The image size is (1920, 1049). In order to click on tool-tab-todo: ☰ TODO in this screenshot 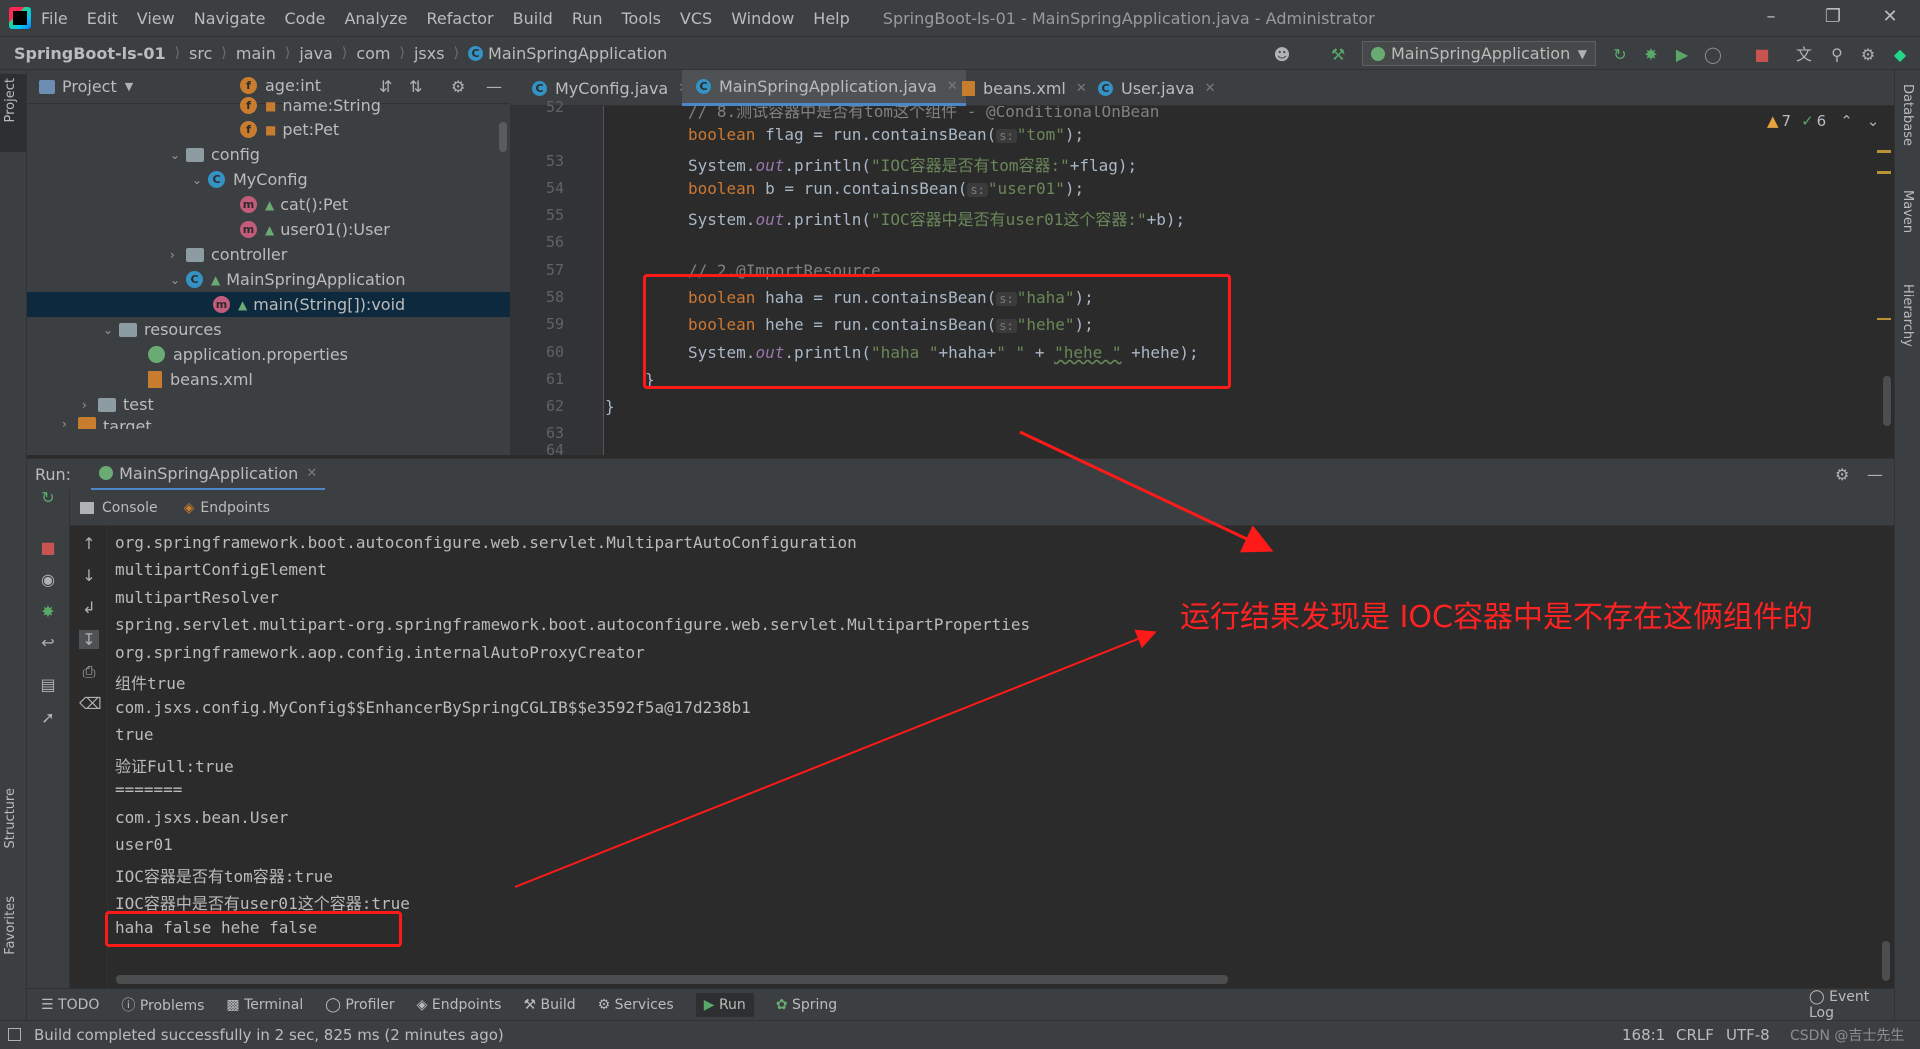, I will do `click(70, 1005)`.